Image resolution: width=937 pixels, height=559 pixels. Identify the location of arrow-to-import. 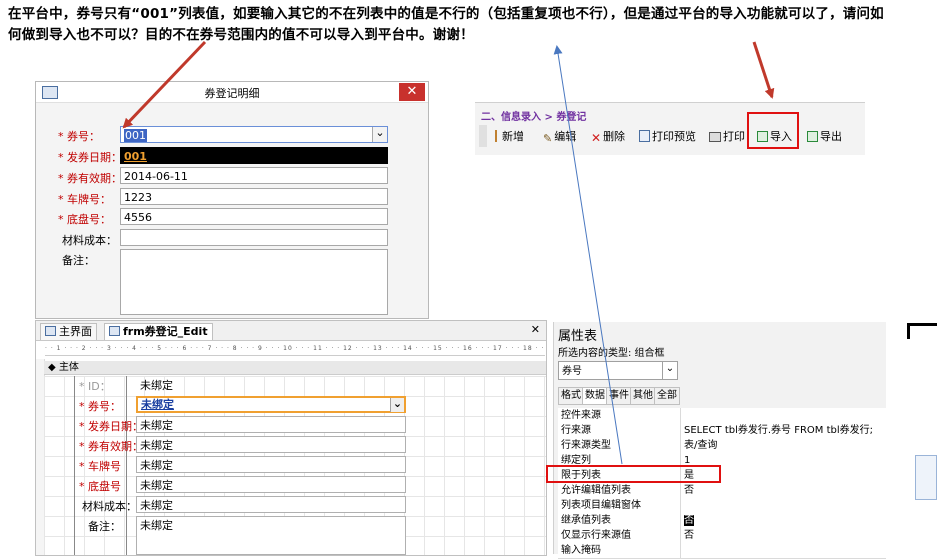
(763, 70).